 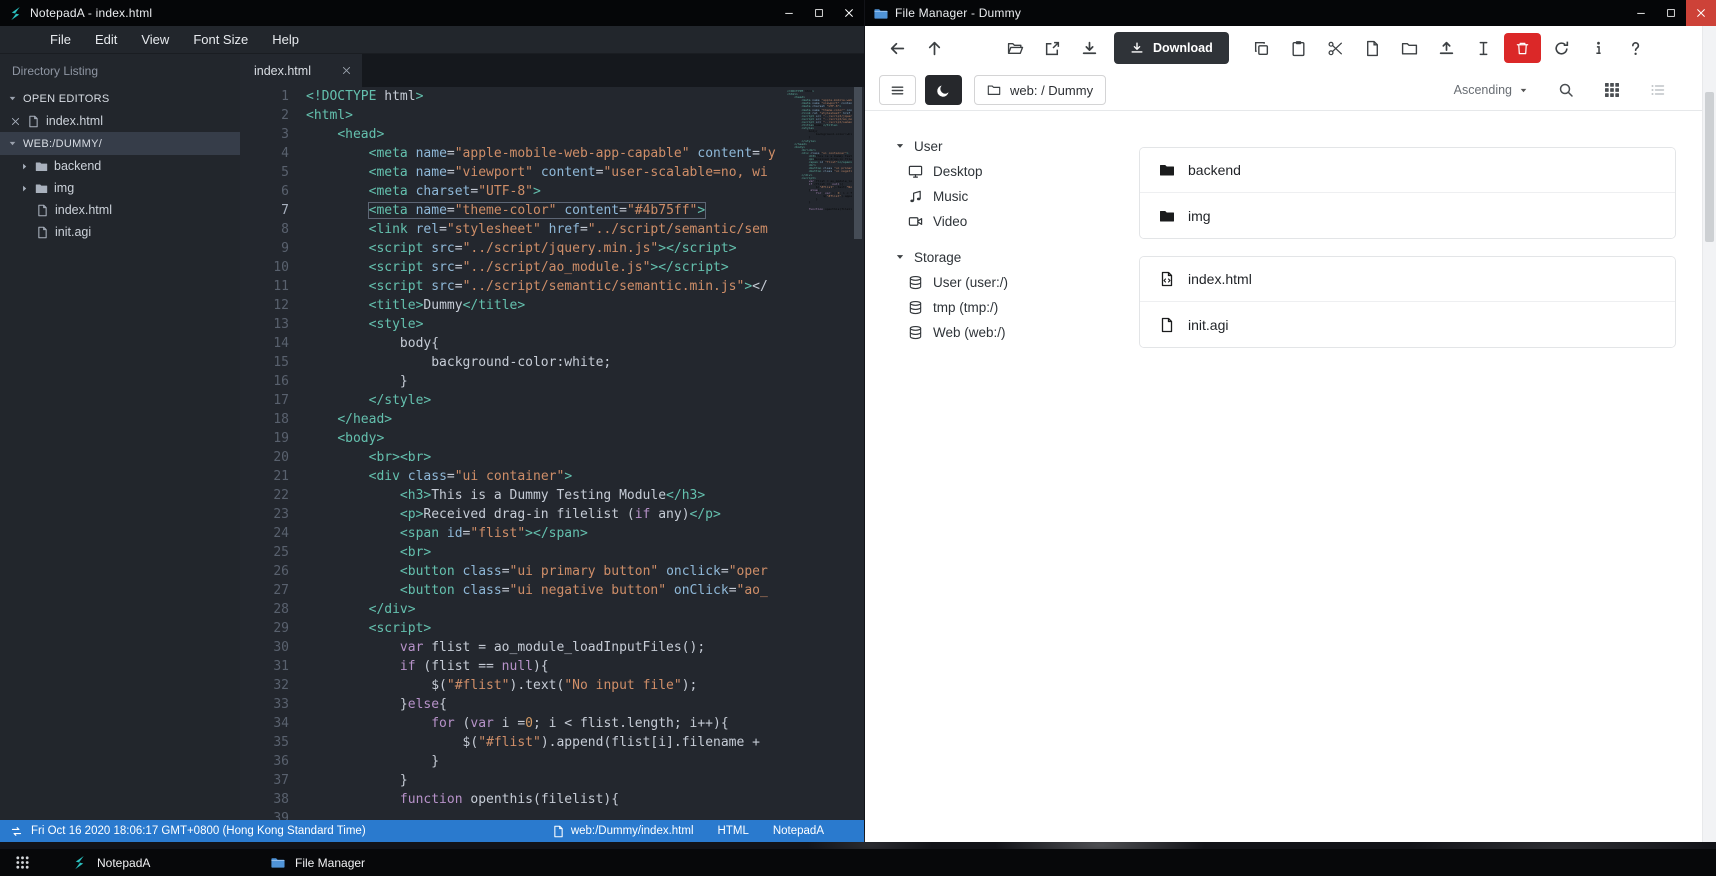 What do you see at coordinates (1016, 307) in the screenshot?
I see `sidebar-item-tmp-tmp: tmp (tmp:/)` at bounding box center [1016, 307].